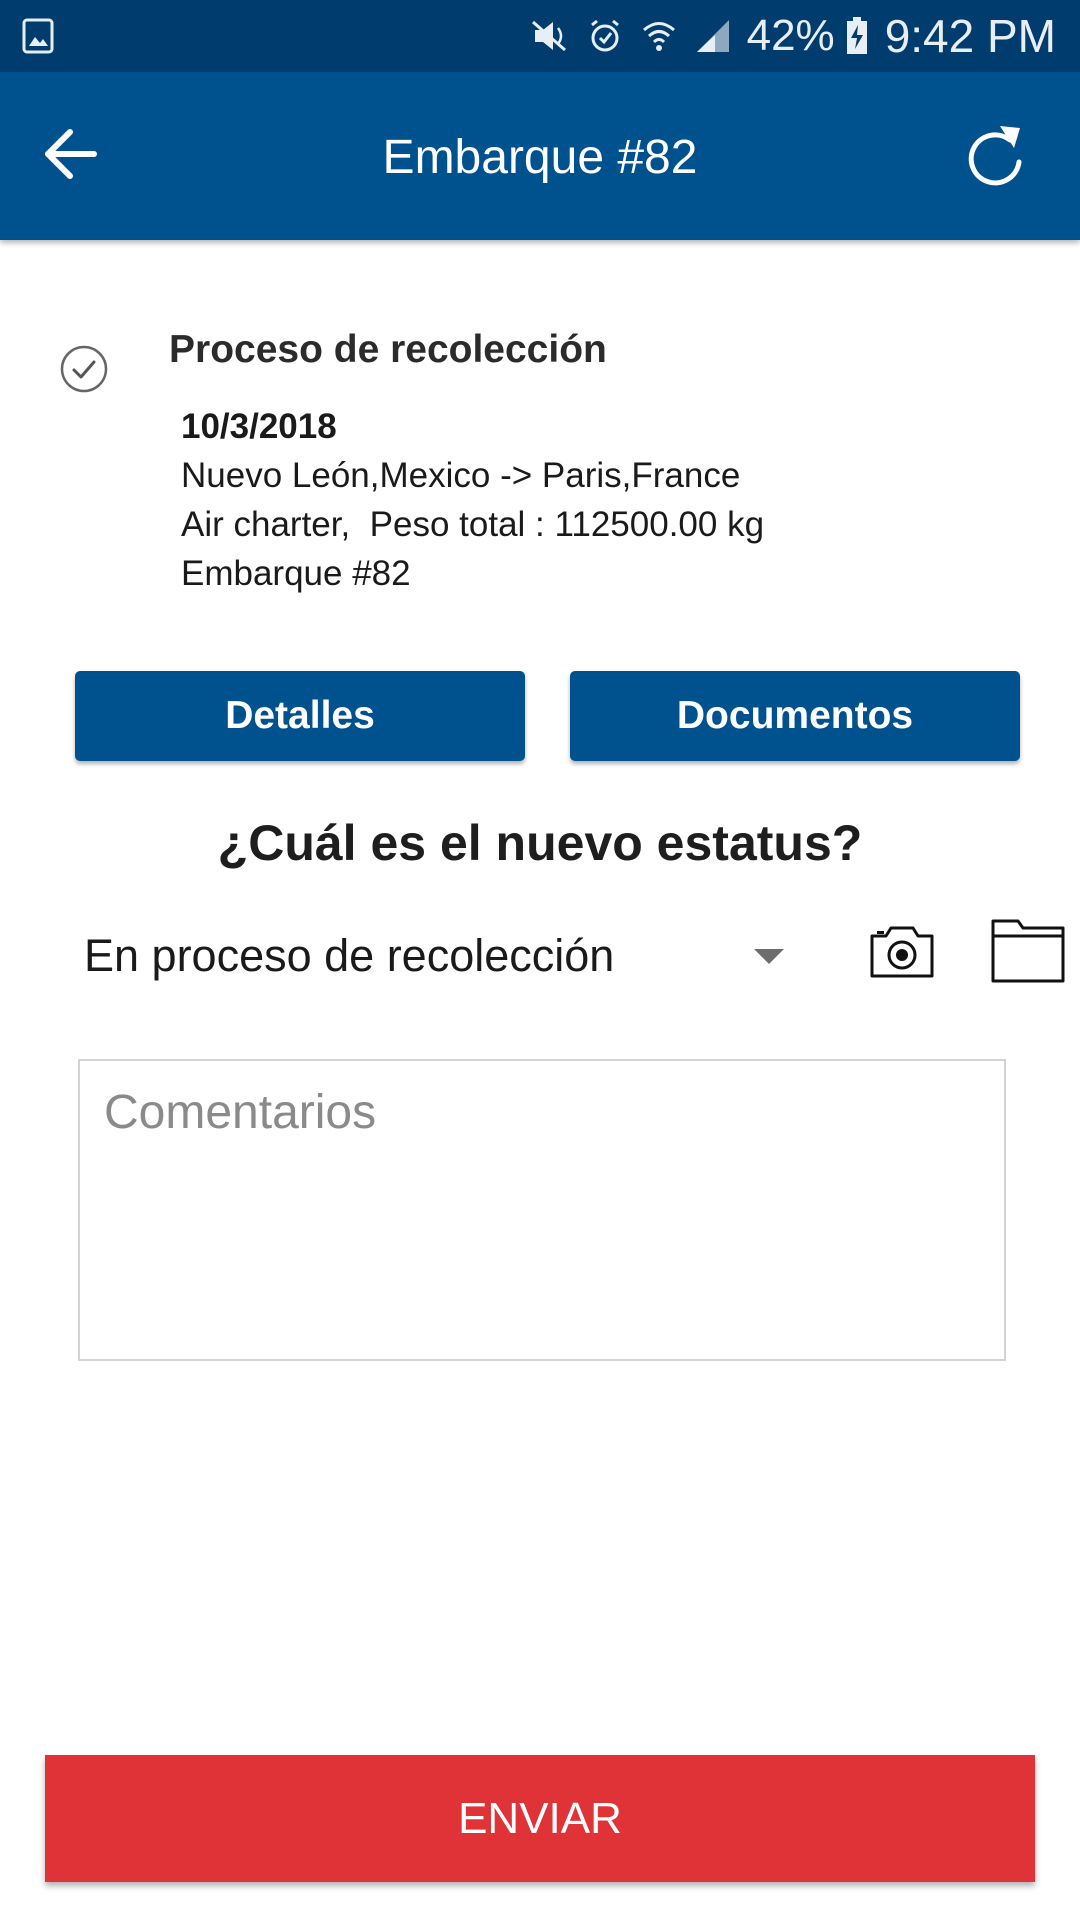  I want to click on signal-icon, so click(713, 36).